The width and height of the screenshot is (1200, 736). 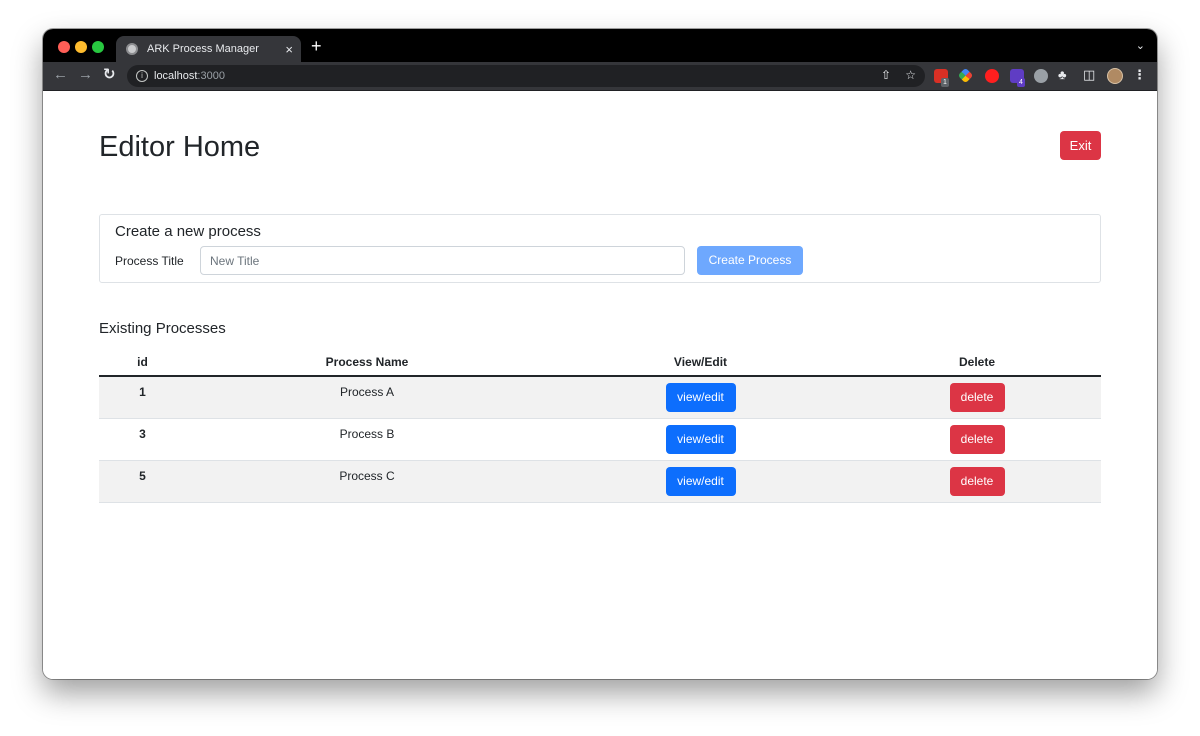 I want to click on extension-badge: 1, so click(x=945, y=82).